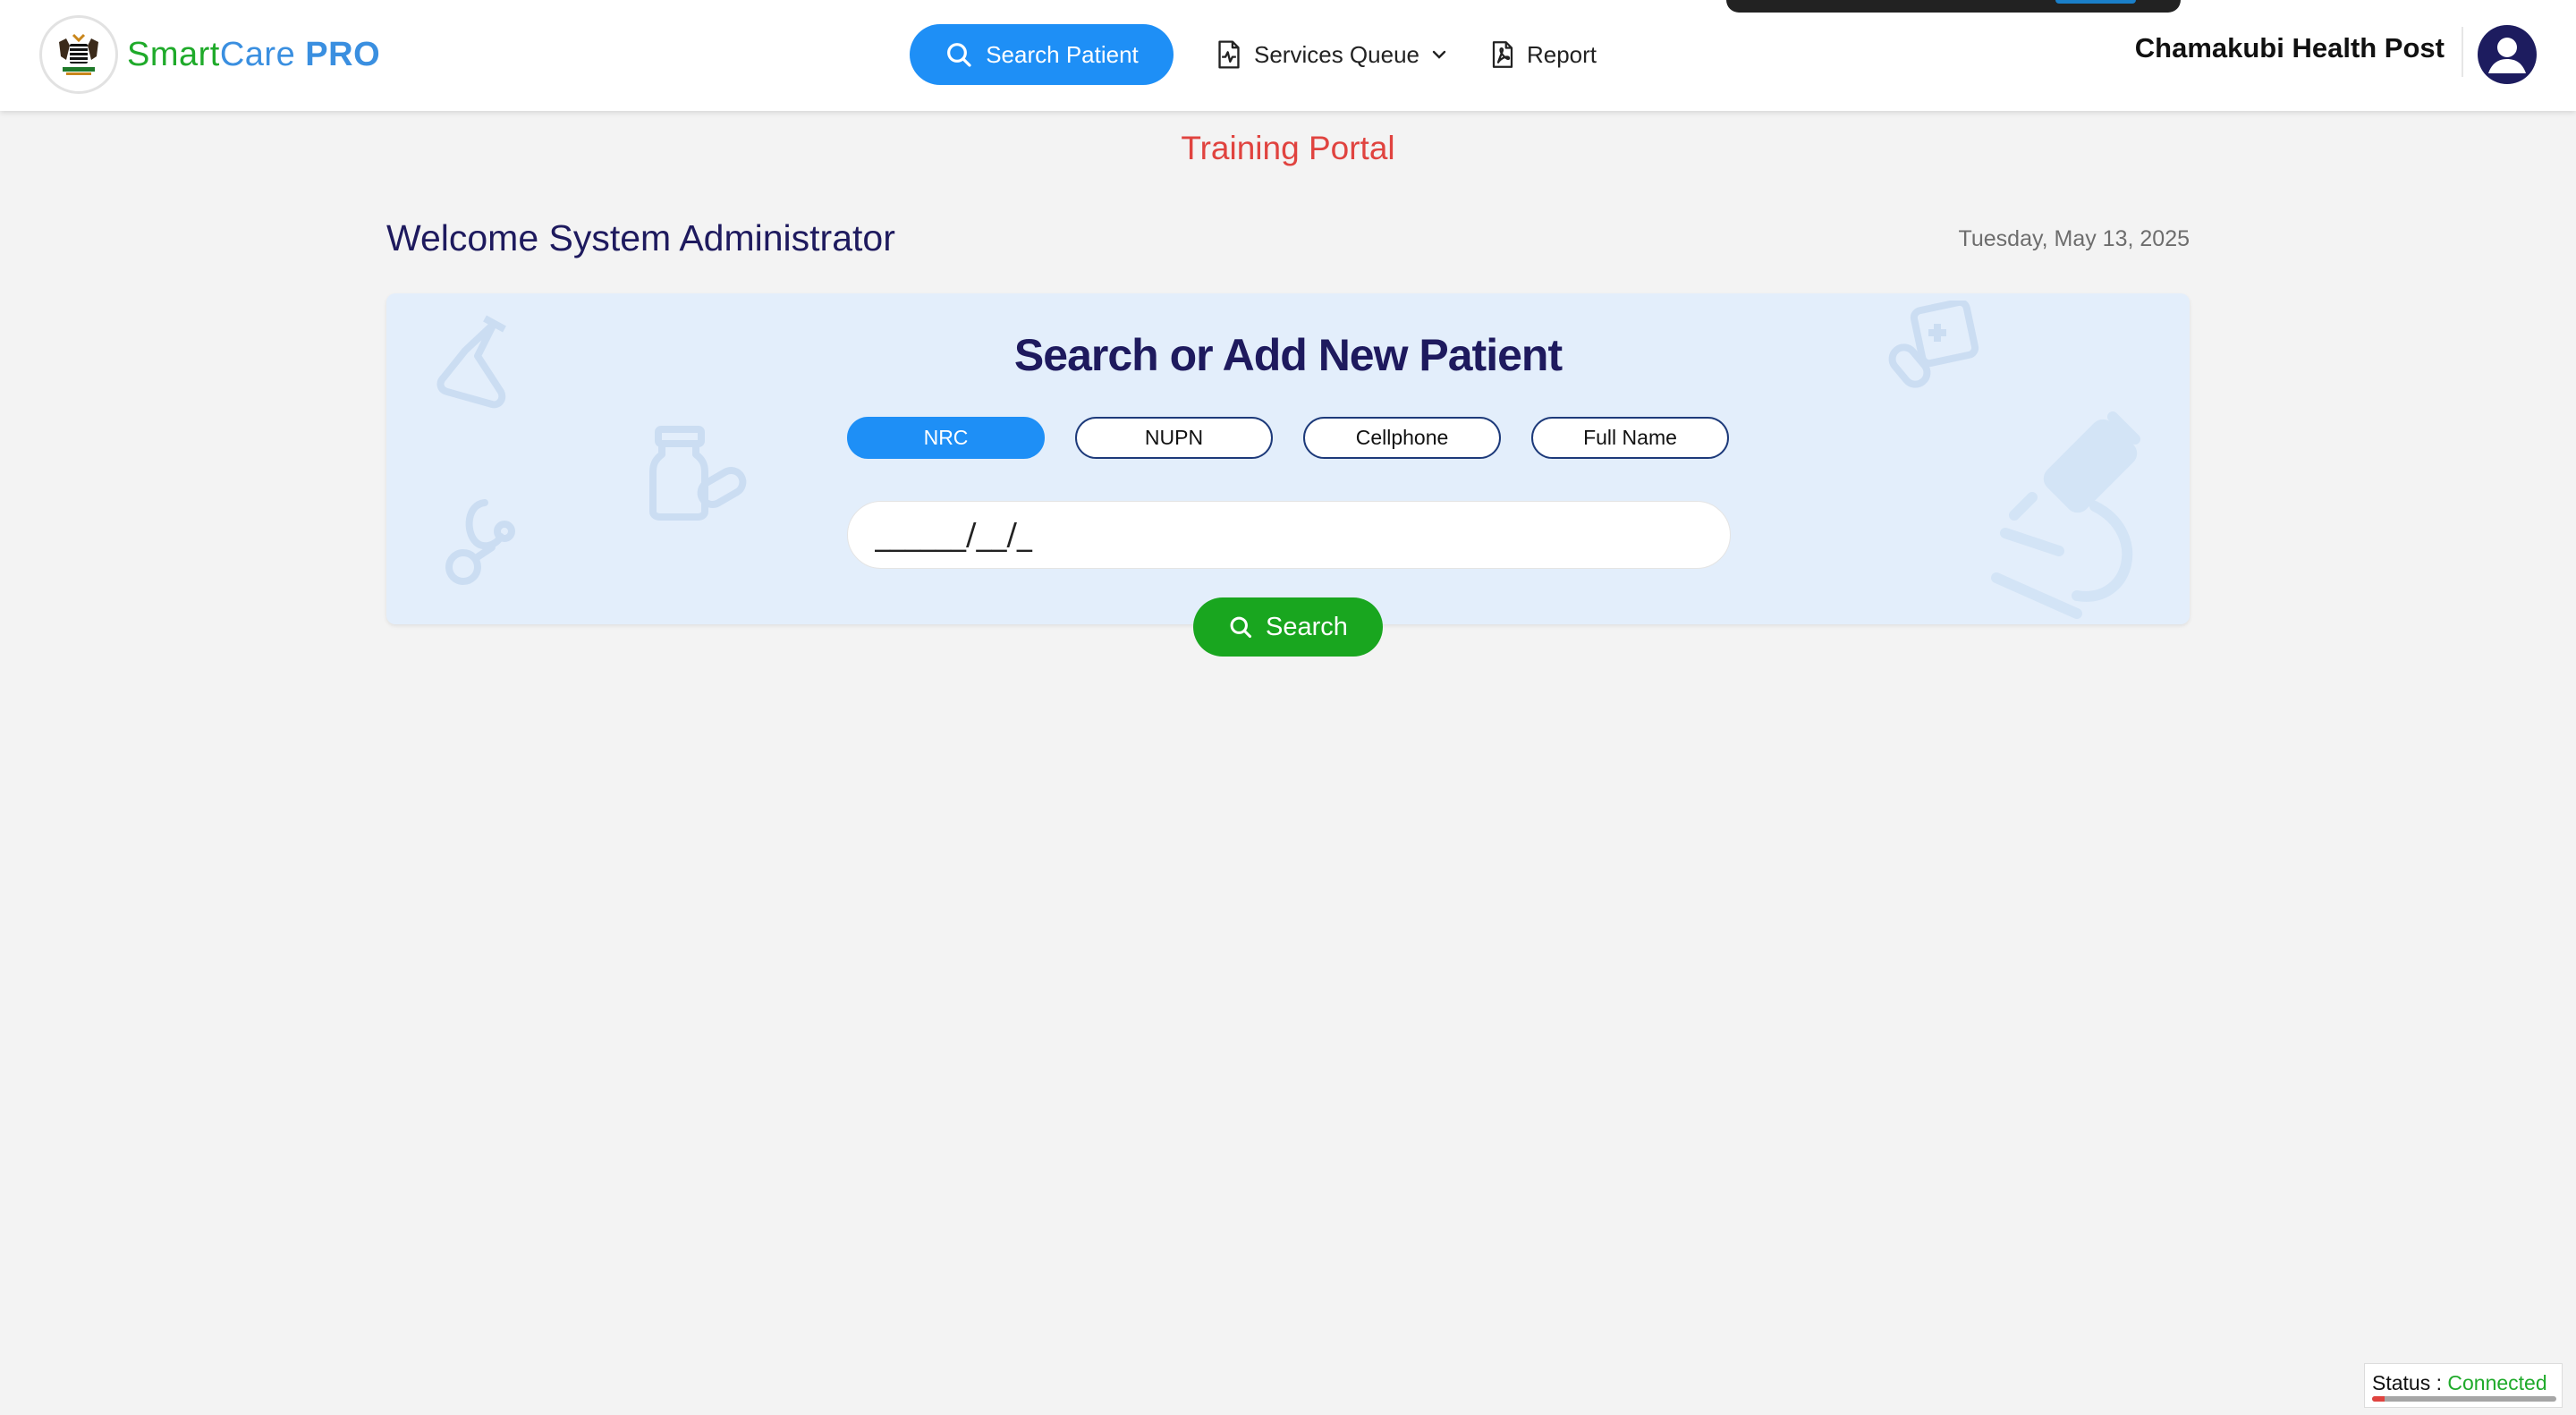 This screenshot has width=2576, height=1415. Describe the element at coordinates (1502, 55) in the screenshot. I see `pdf-file-icon` at that location.